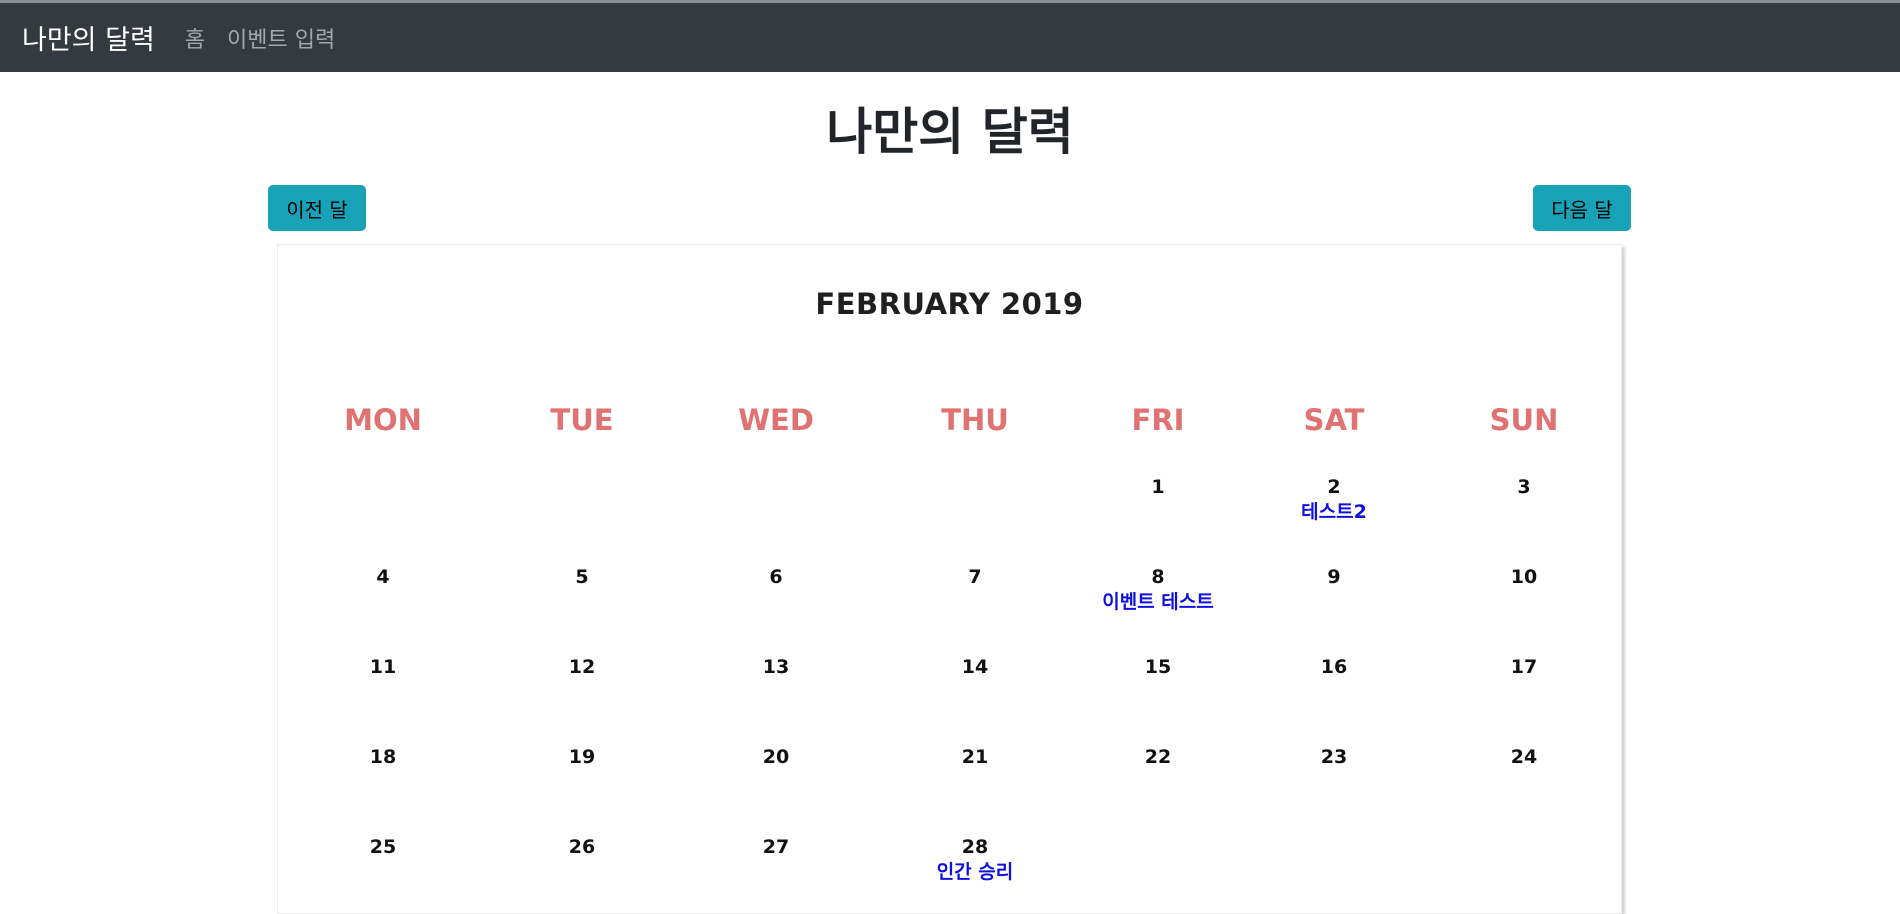 This screenshot has height=914, width=1900. I want to click on date-number: 24, so click(1524, 757).